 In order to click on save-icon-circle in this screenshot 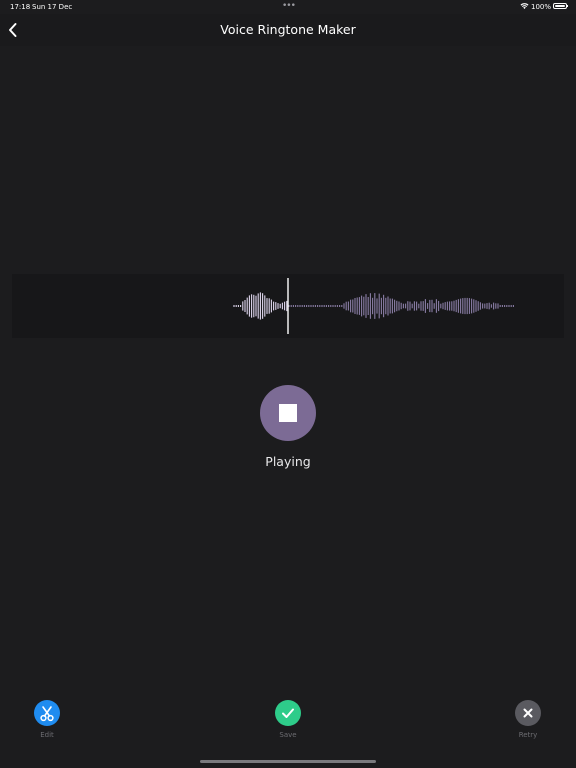, I will do `click(288, 713)`.